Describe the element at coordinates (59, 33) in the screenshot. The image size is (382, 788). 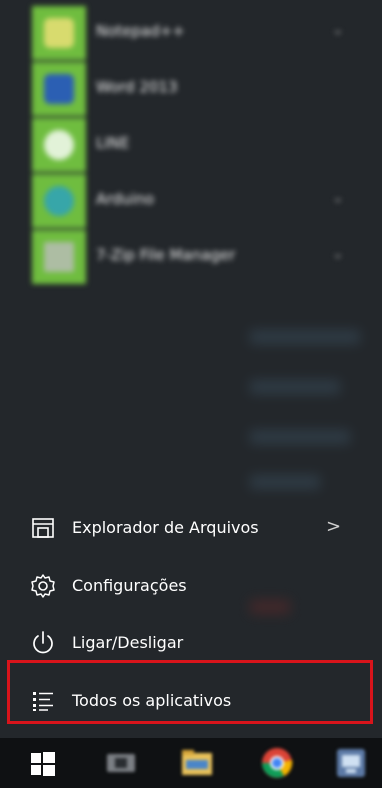
I see `notepad-plus-icon` at that location.